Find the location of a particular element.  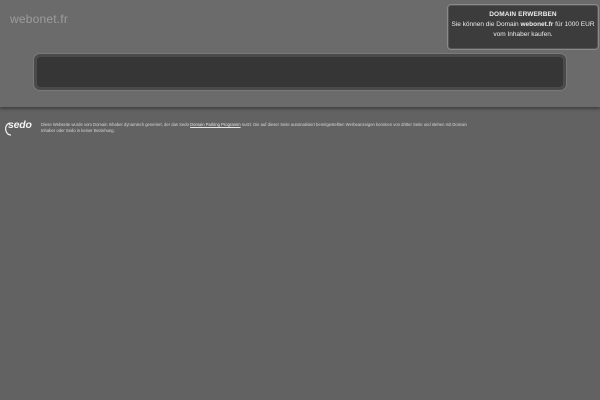

site-title: webonet.fr is located at coordinates (39, 19).